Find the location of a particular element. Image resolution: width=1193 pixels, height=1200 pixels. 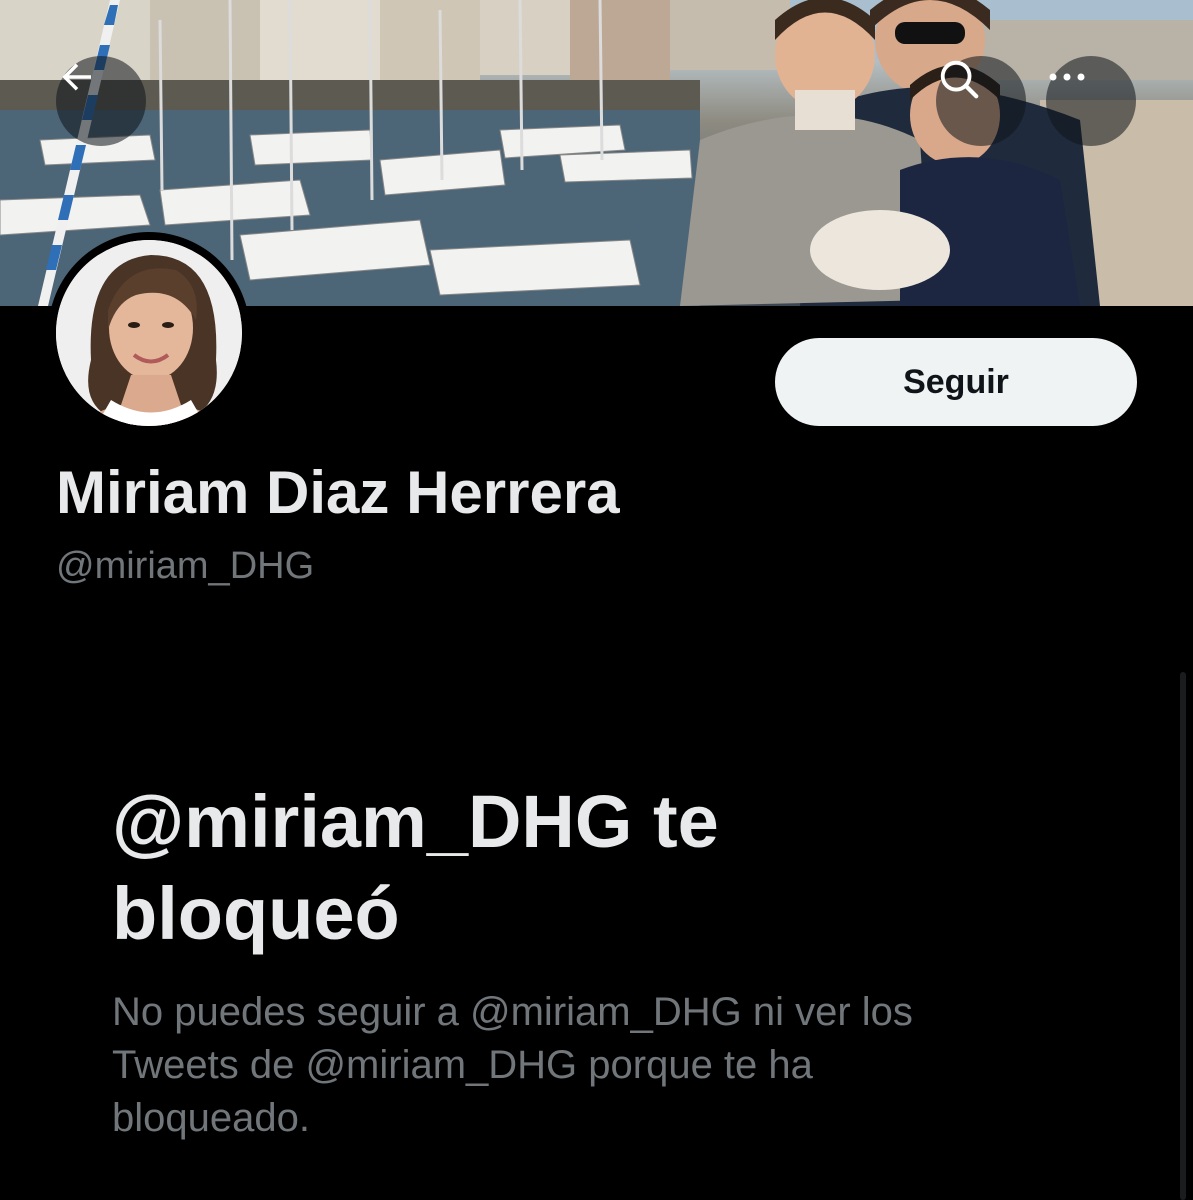

profile-display-name: Miriam Diaz Herrera is located at coordinates (338, 492).